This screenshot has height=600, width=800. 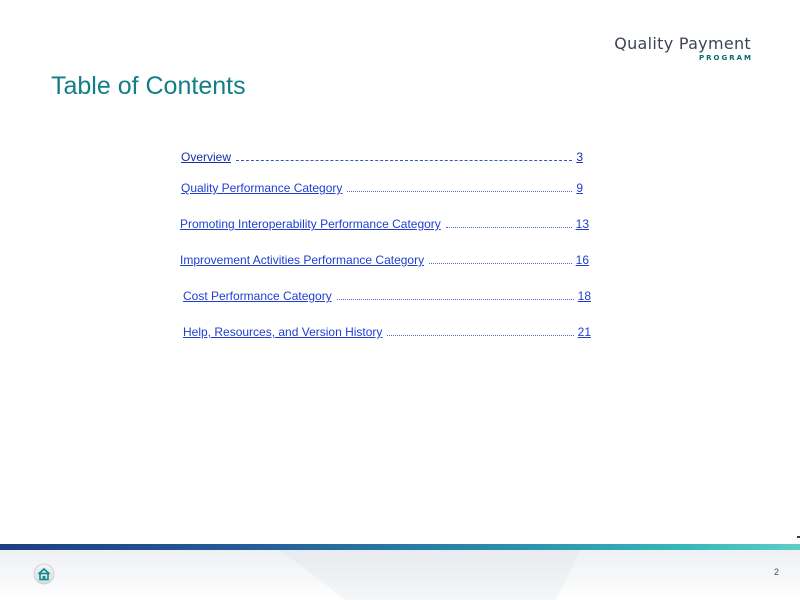 I want to click on toc-item-overview: Overview 3, so click(x=382, y=158).